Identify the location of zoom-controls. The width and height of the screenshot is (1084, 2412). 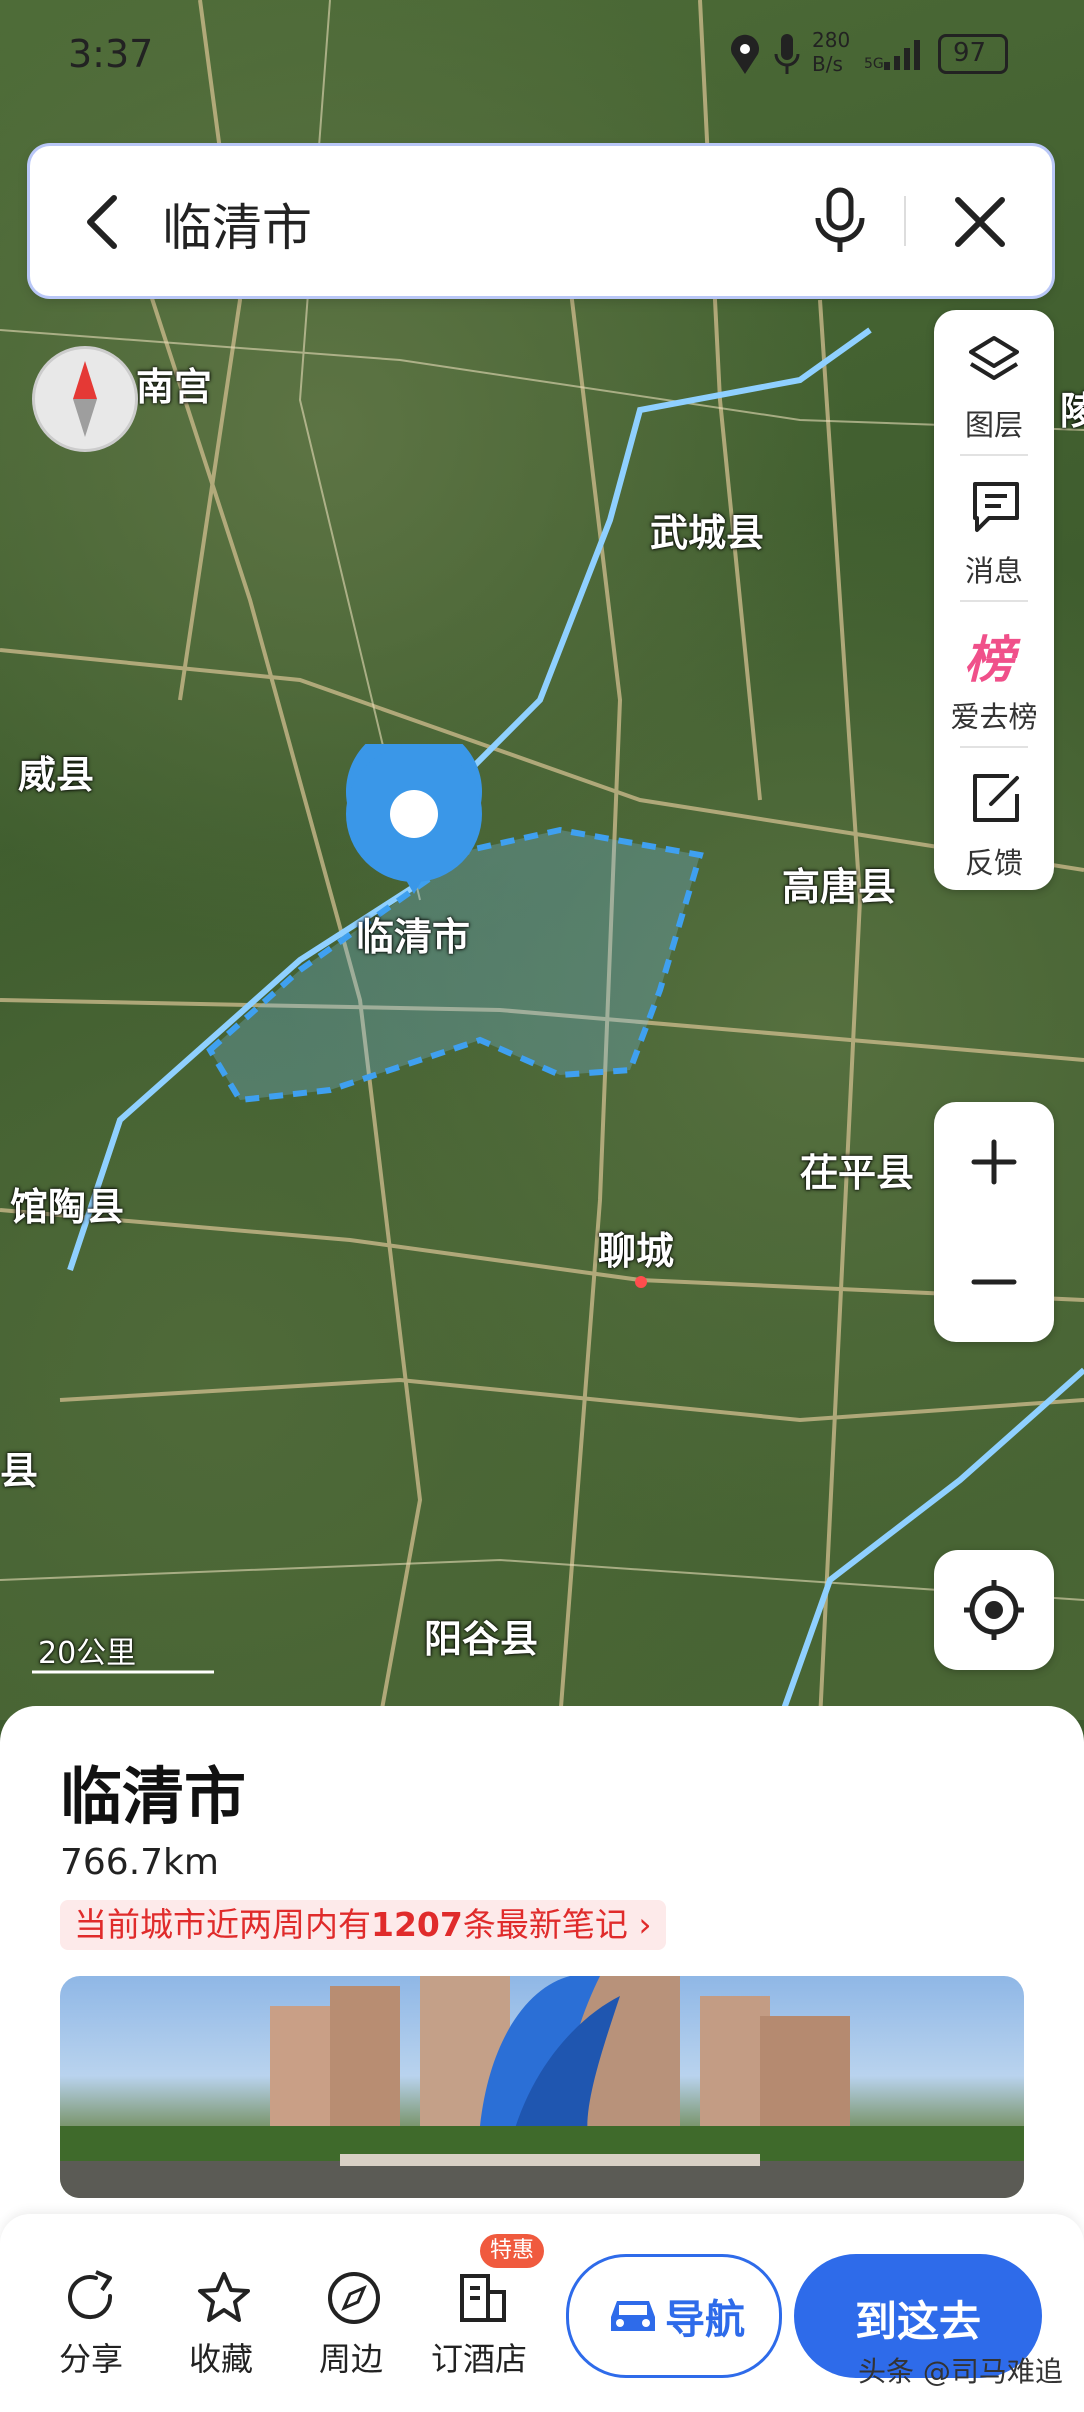
(994, 1222).